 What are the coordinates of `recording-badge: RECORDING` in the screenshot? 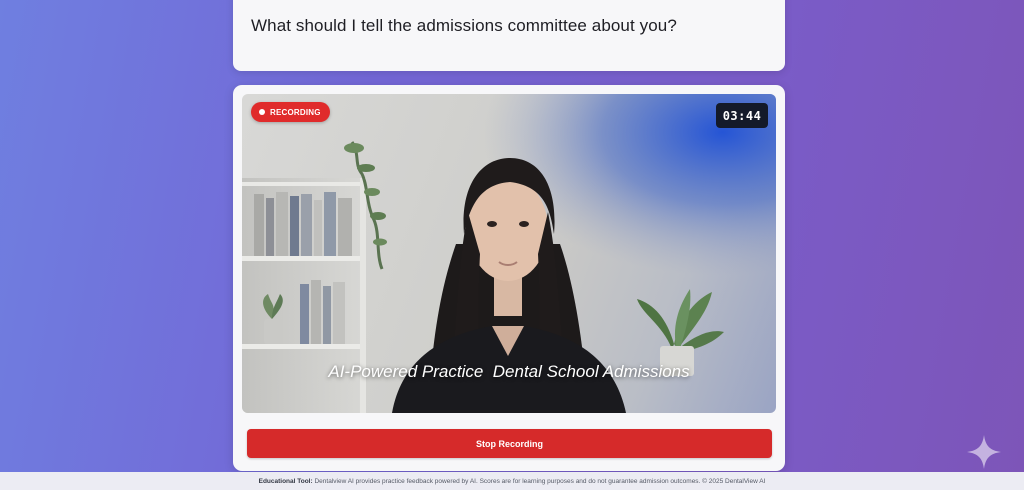 It's located at (290, 112).